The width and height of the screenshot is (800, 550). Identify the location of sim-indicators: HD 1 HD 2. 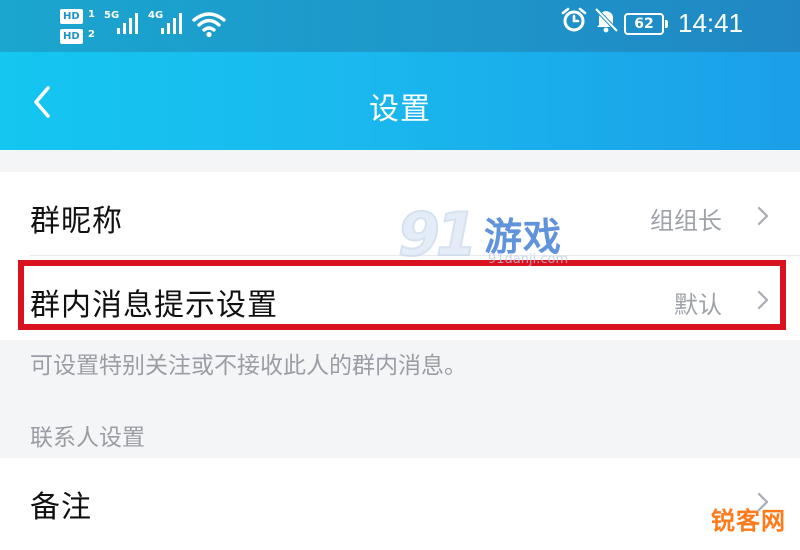
(80, 26).